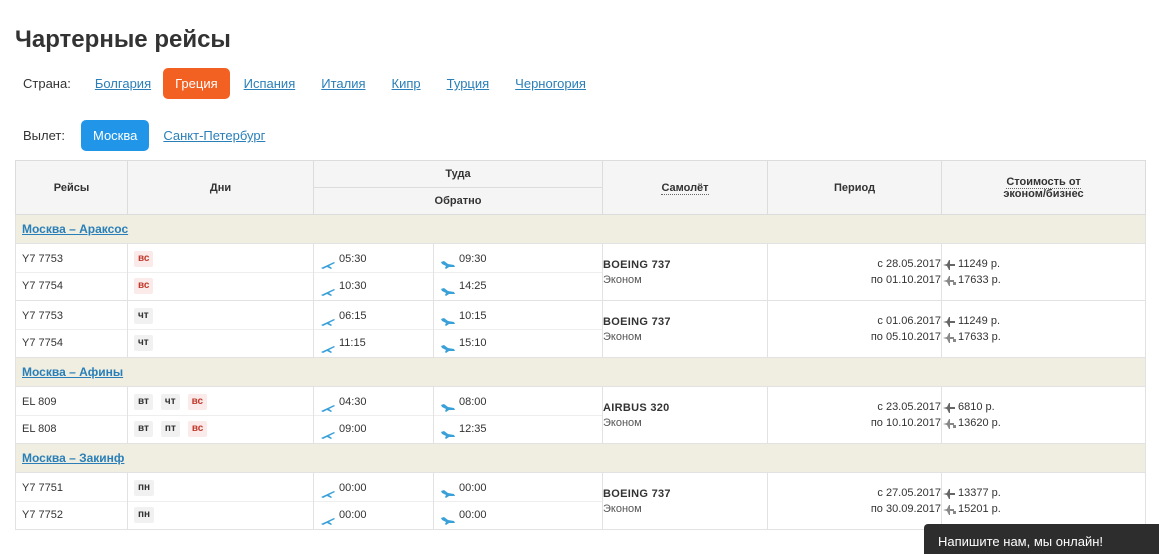 The image size is (1159, 554). What do you see at coordinates (1043, 493) in the screenshot?
I see `price-economy: 13377 р.` at bounding box center [1043, 493].